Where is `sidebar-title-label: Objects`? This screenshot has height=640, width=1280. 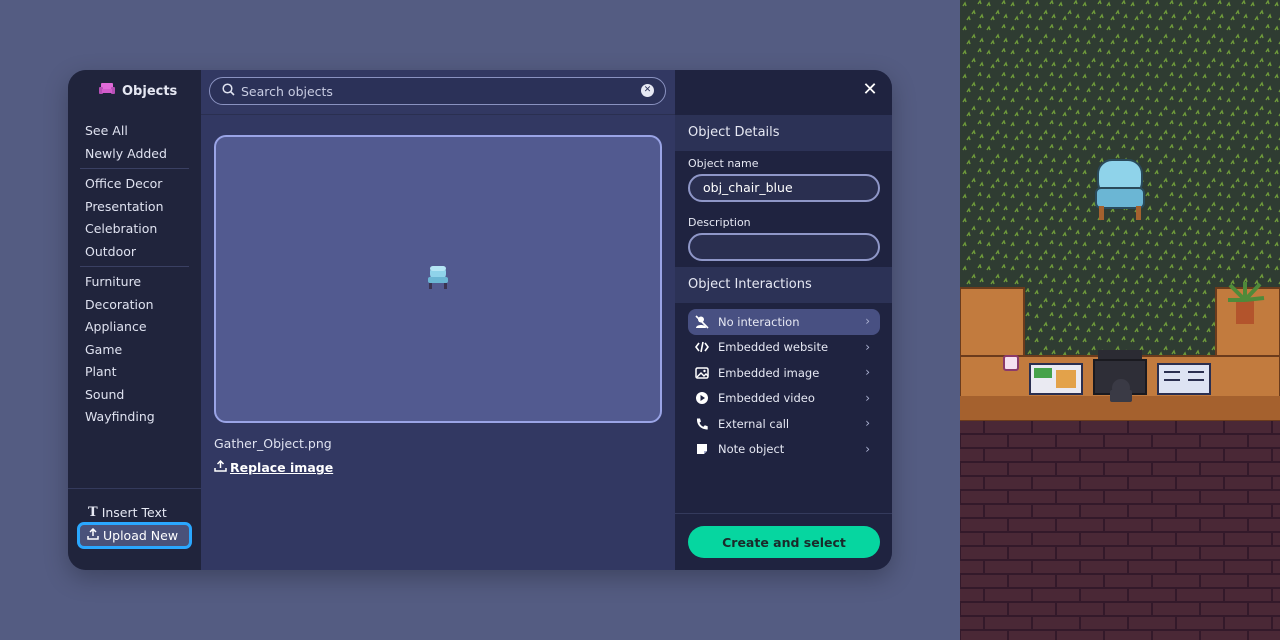 sidebar-title-label: Objects is located at coordinates (150, 91).